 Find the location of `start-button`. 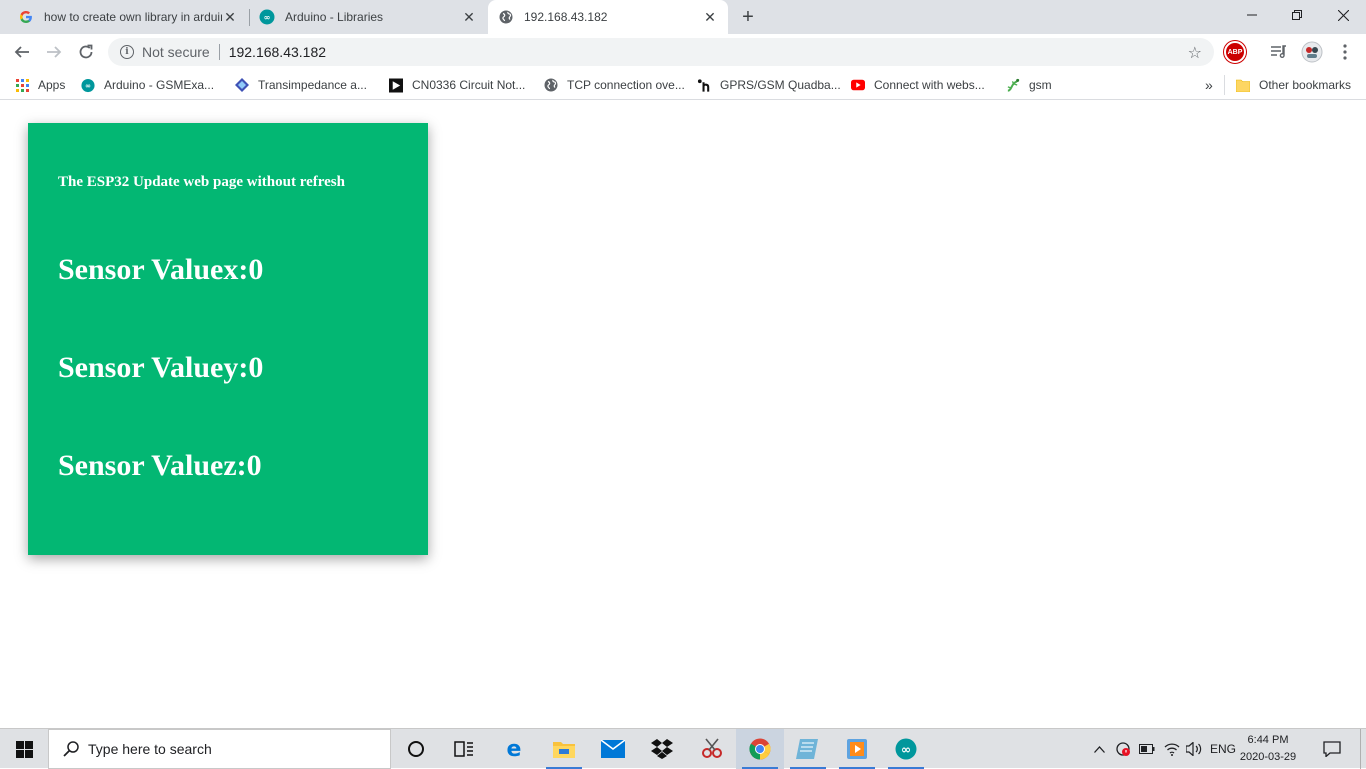

start-button is located at coordinates (24, 749).